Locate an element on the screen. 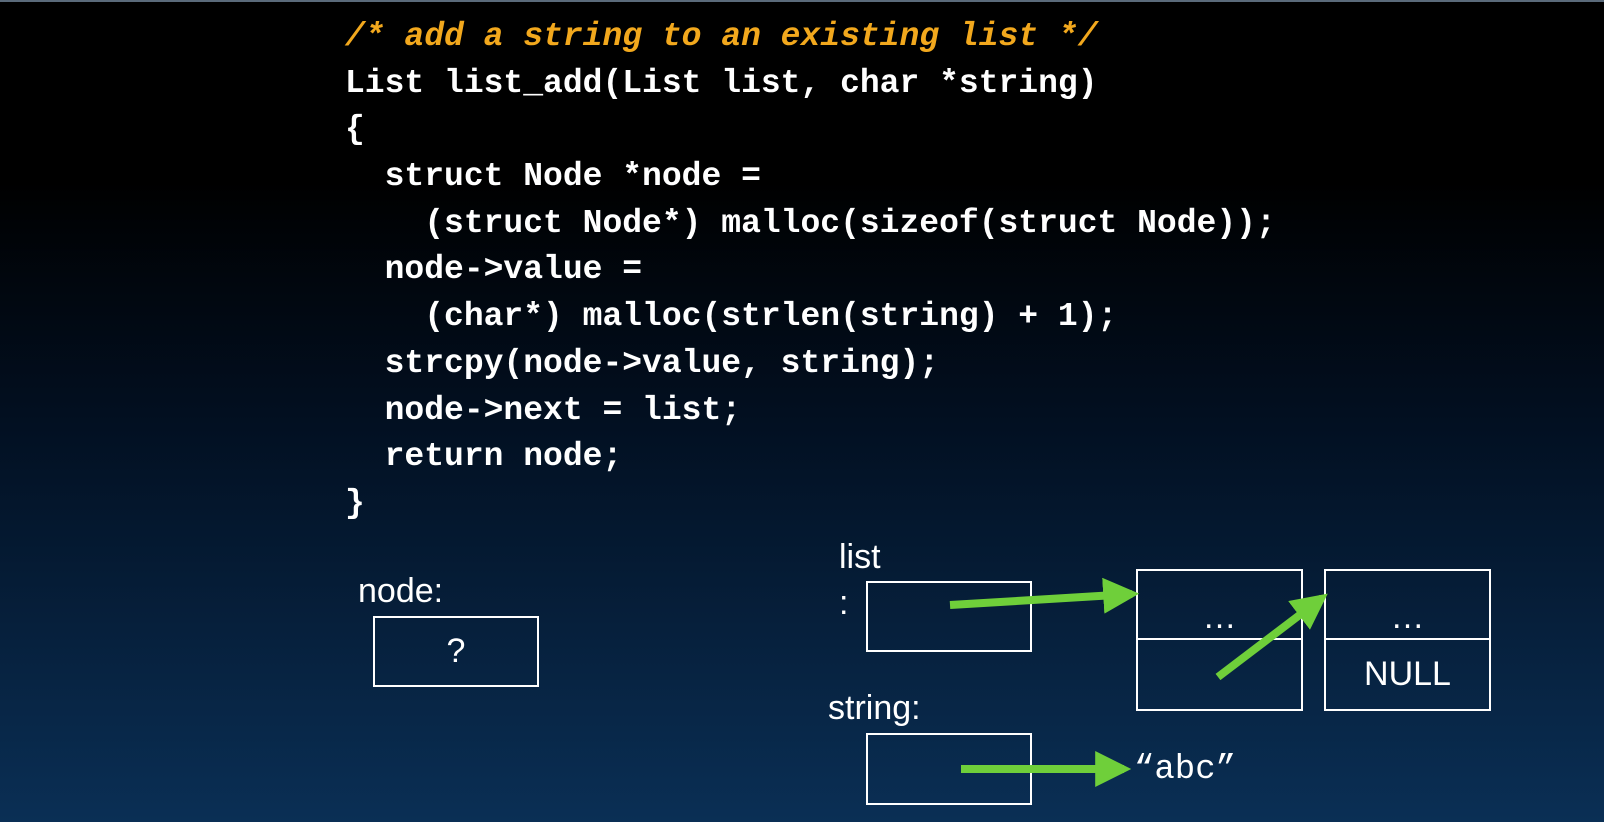  list-pointer-arrow is located at coordinates (1044, 595).